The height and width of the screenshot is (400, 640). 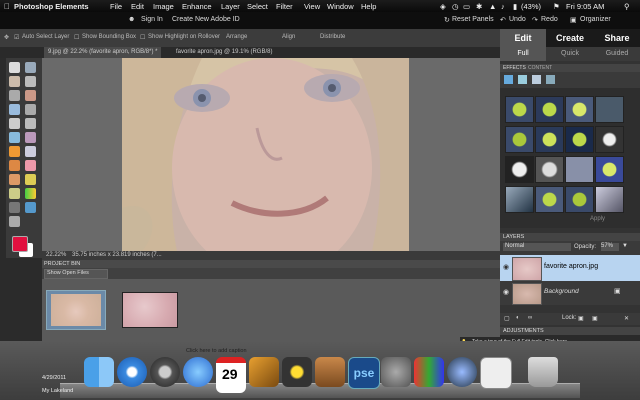 I want to click on align-dropdown: Align, so click(x=288, y=37).